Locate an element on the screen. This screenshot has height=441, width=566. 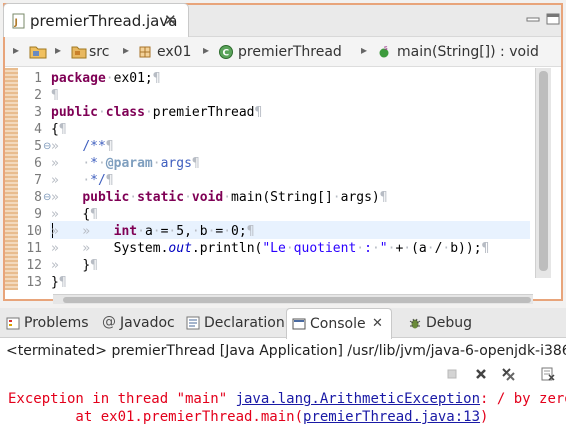
project-folder-icon is located at coordinates (38, 51).